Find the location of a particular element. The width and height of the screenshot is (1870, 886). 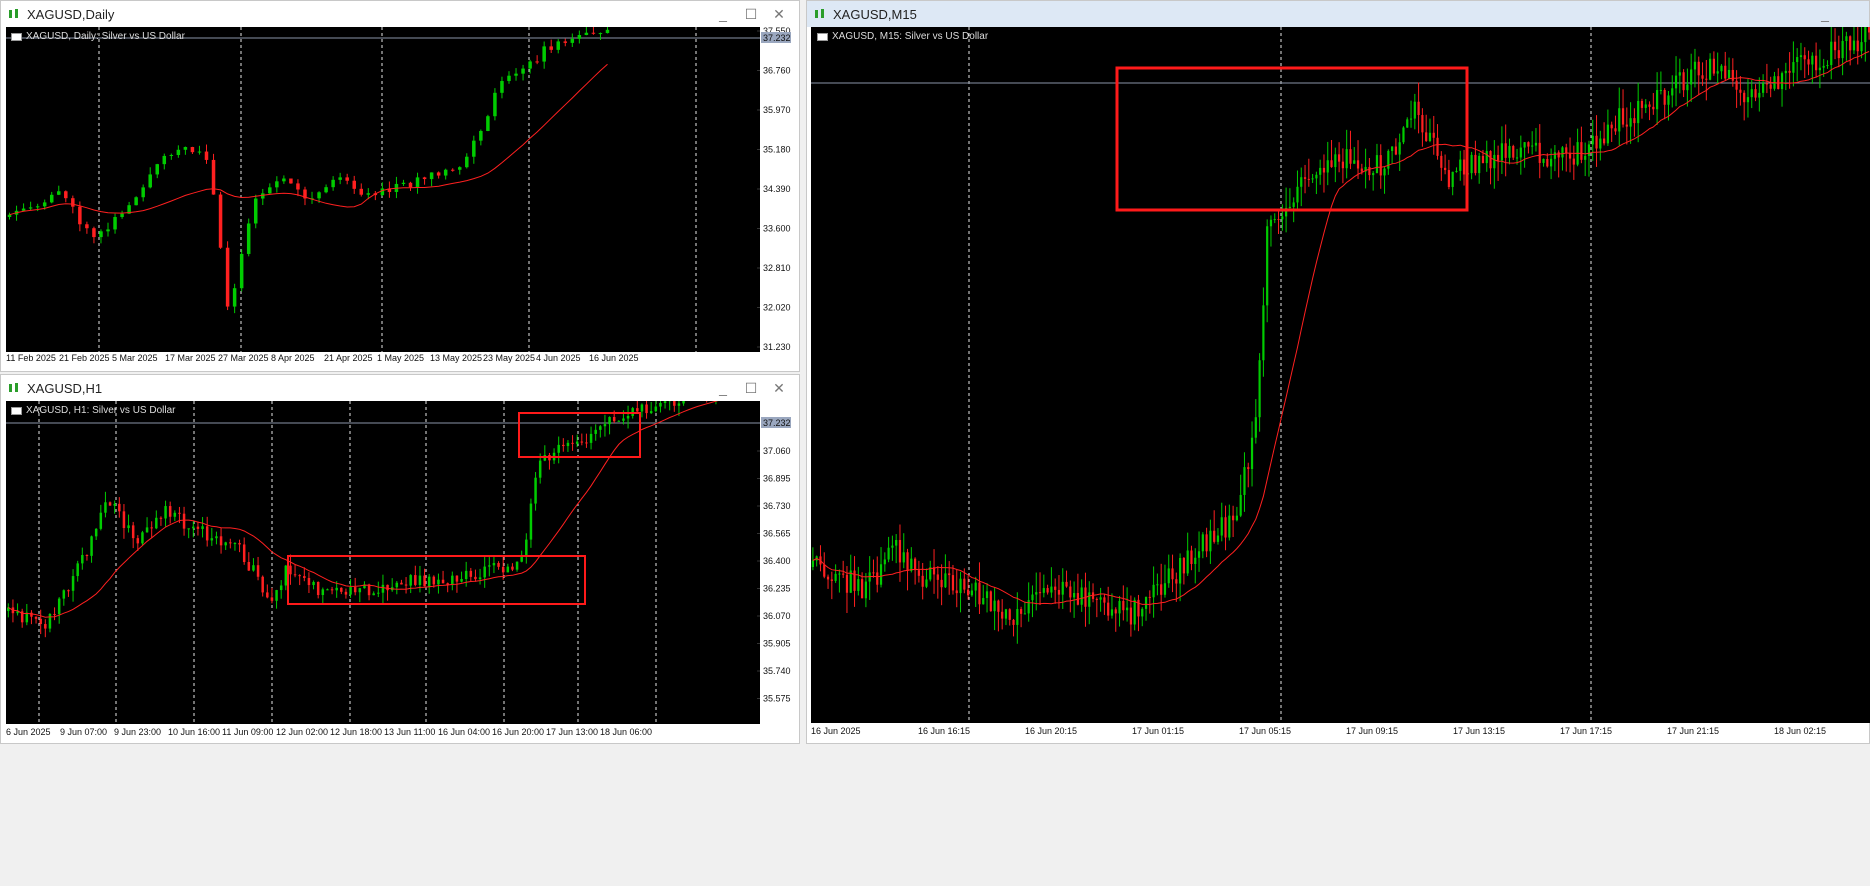

price-label: 36.400 is located at coordinates (777, 561).